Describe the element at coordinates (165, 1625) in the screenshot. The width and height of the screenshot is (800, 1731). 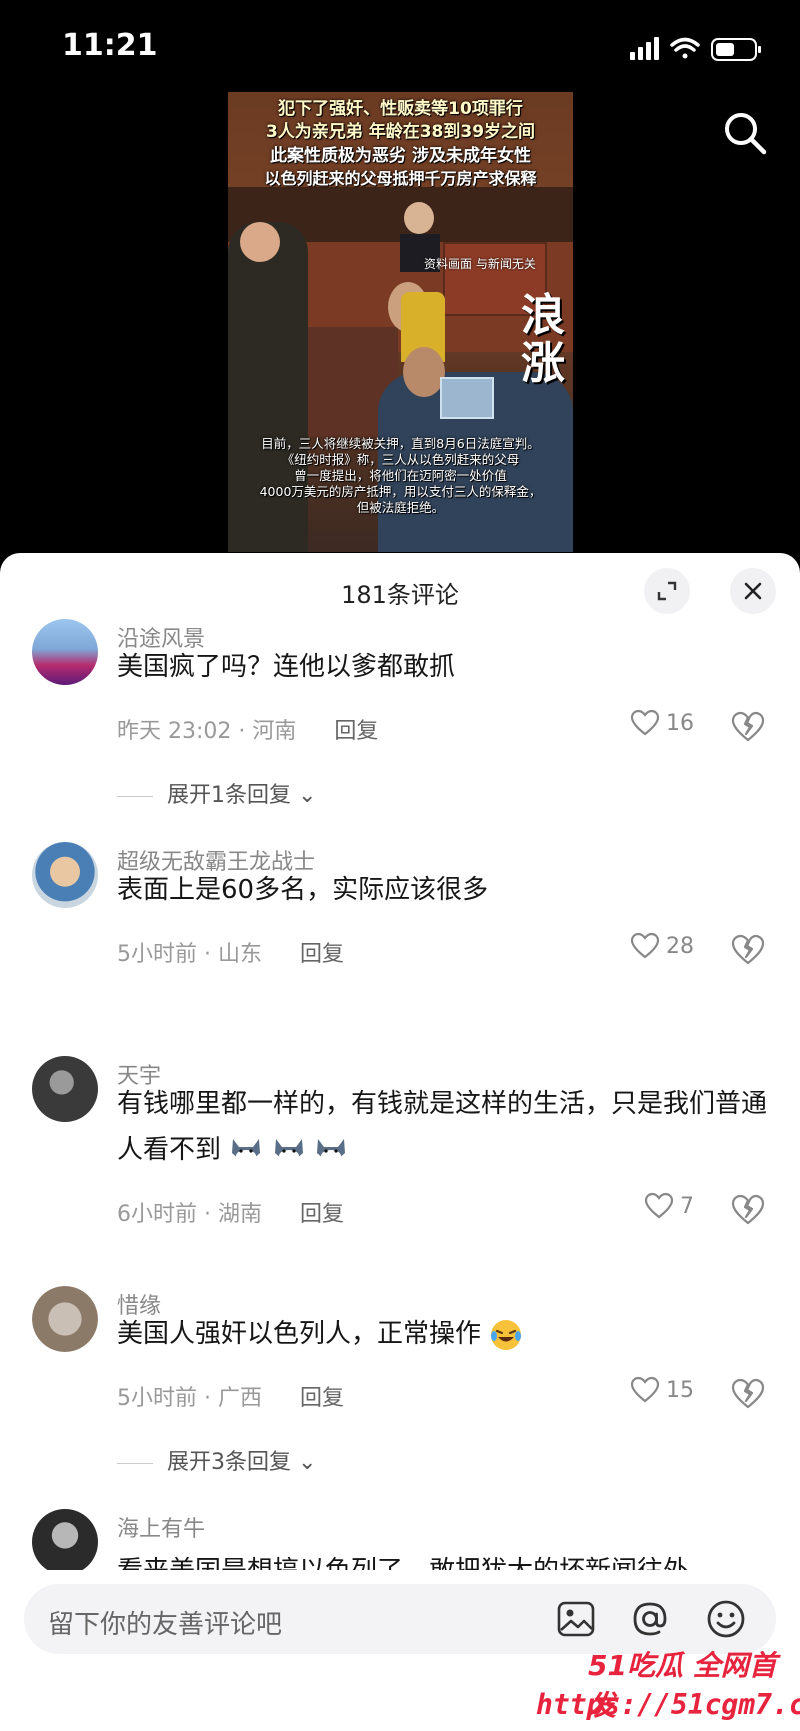
I see `comment-input-placeholder: 留下你的友善评论吧` at that location.